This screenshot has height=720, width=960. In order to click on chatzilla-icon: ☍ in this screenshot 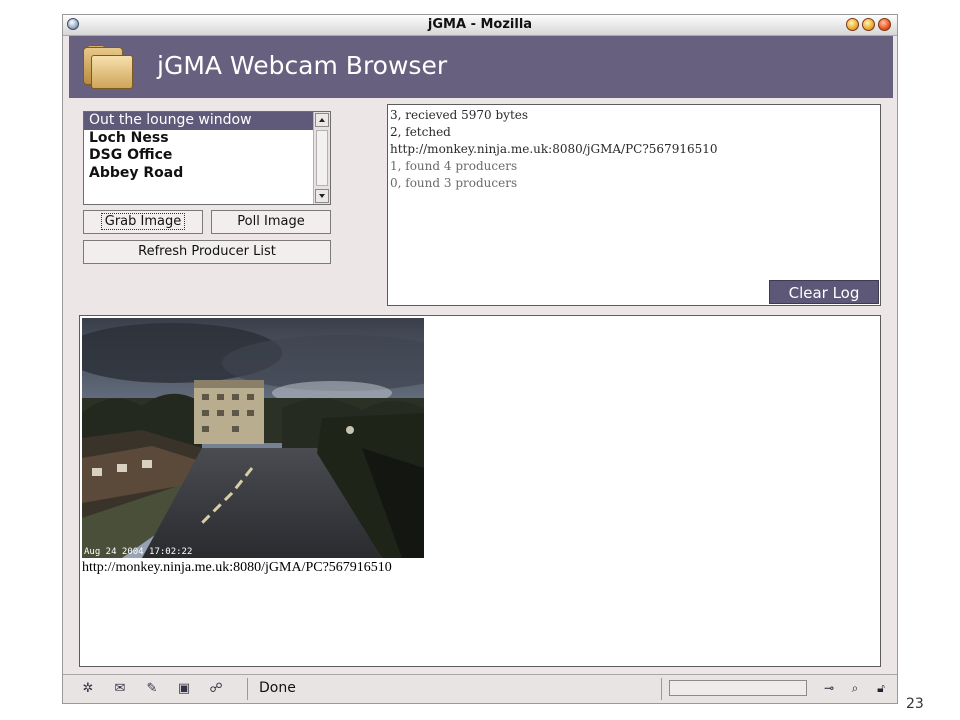, I will do `click(216, 688)`.